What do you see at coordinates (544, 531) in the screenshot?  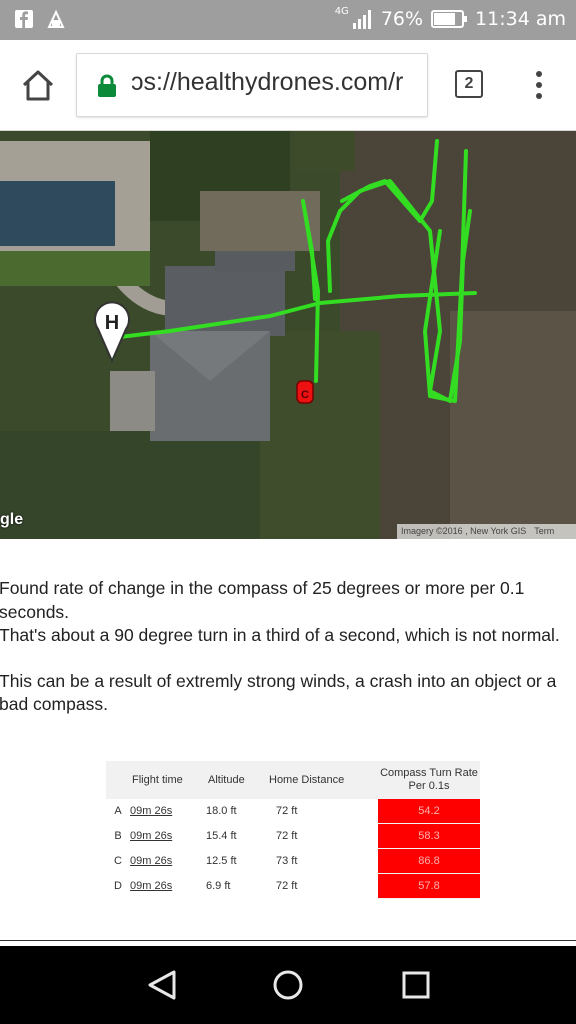 I see `terms-link: Term` at bounding box center [544, 531].